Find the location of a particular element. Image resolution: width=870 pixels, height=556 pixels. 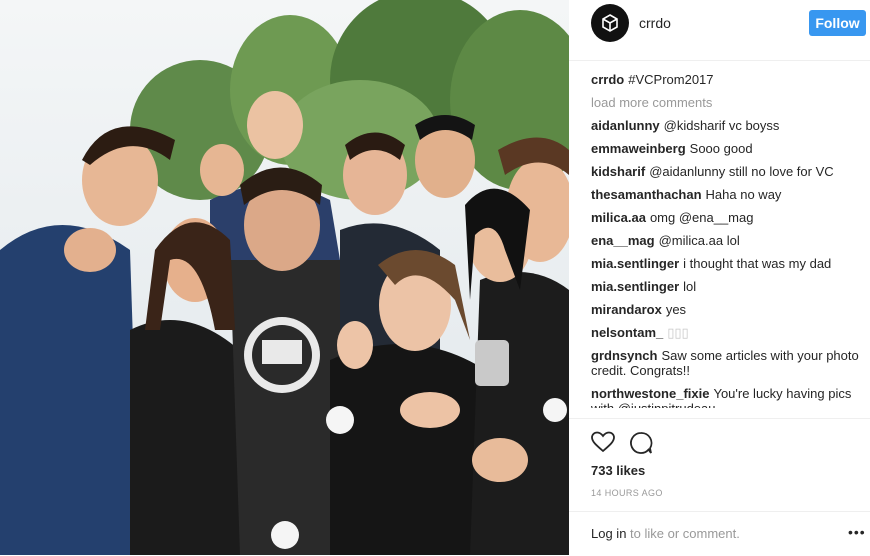

comment-row: emmaweinberg Sooo good is located at coordinates (727, 152).